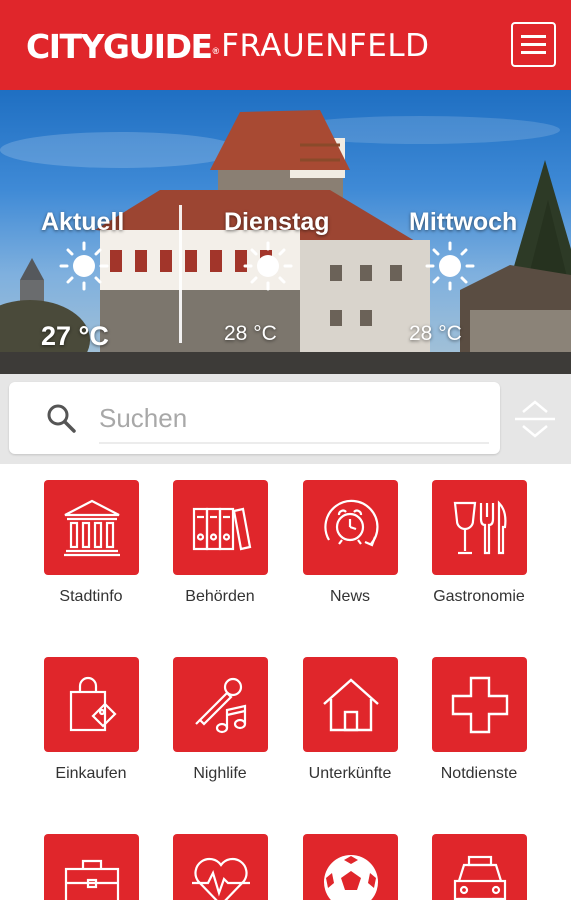  What do you see at coordinates (83, 222) in the screenshot?
I see `weather-day-label: Aktuell` at bounding box center [83, 222].